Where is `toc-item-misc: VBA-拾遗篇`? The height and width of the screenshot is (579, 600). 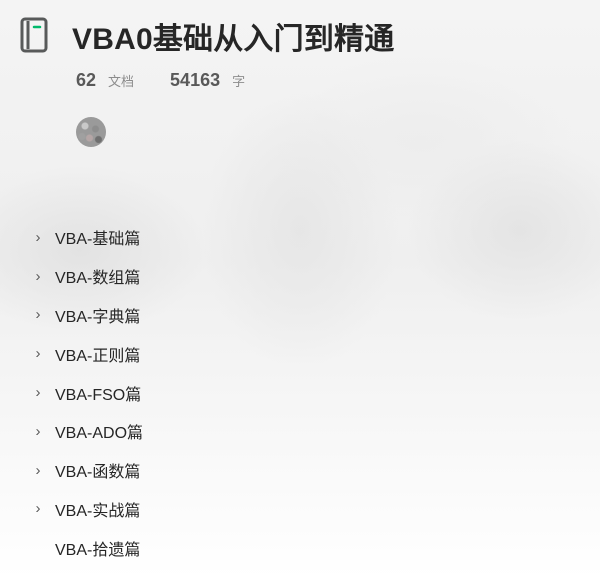 toc-item-misc: VBA-拾遗篇 is located at coordinates (300, 547).